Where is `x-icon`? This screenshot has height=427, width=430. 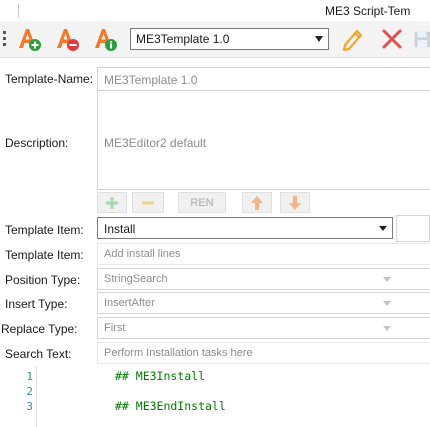 x-icon is located at coordinates (392, 39).